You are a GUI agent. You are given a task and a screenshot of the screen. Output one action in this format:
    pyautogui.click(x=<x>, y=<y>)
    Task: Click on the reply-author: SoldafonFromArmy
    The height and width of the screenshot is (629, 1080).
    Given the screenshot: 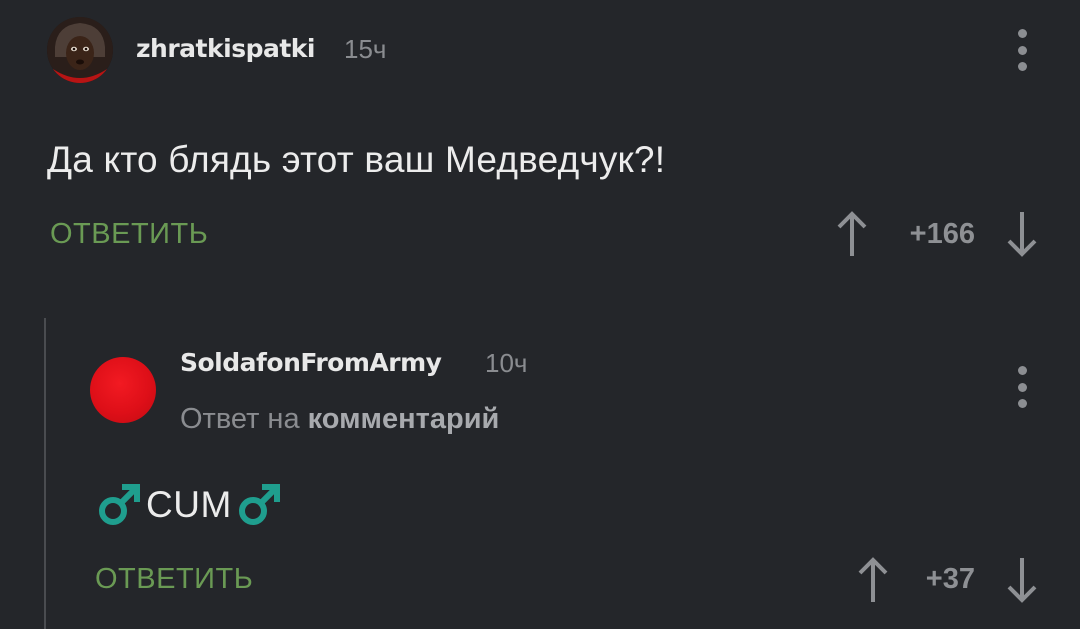 What is the action you would take?
    pyautogui.click(x=311, y=362)
    